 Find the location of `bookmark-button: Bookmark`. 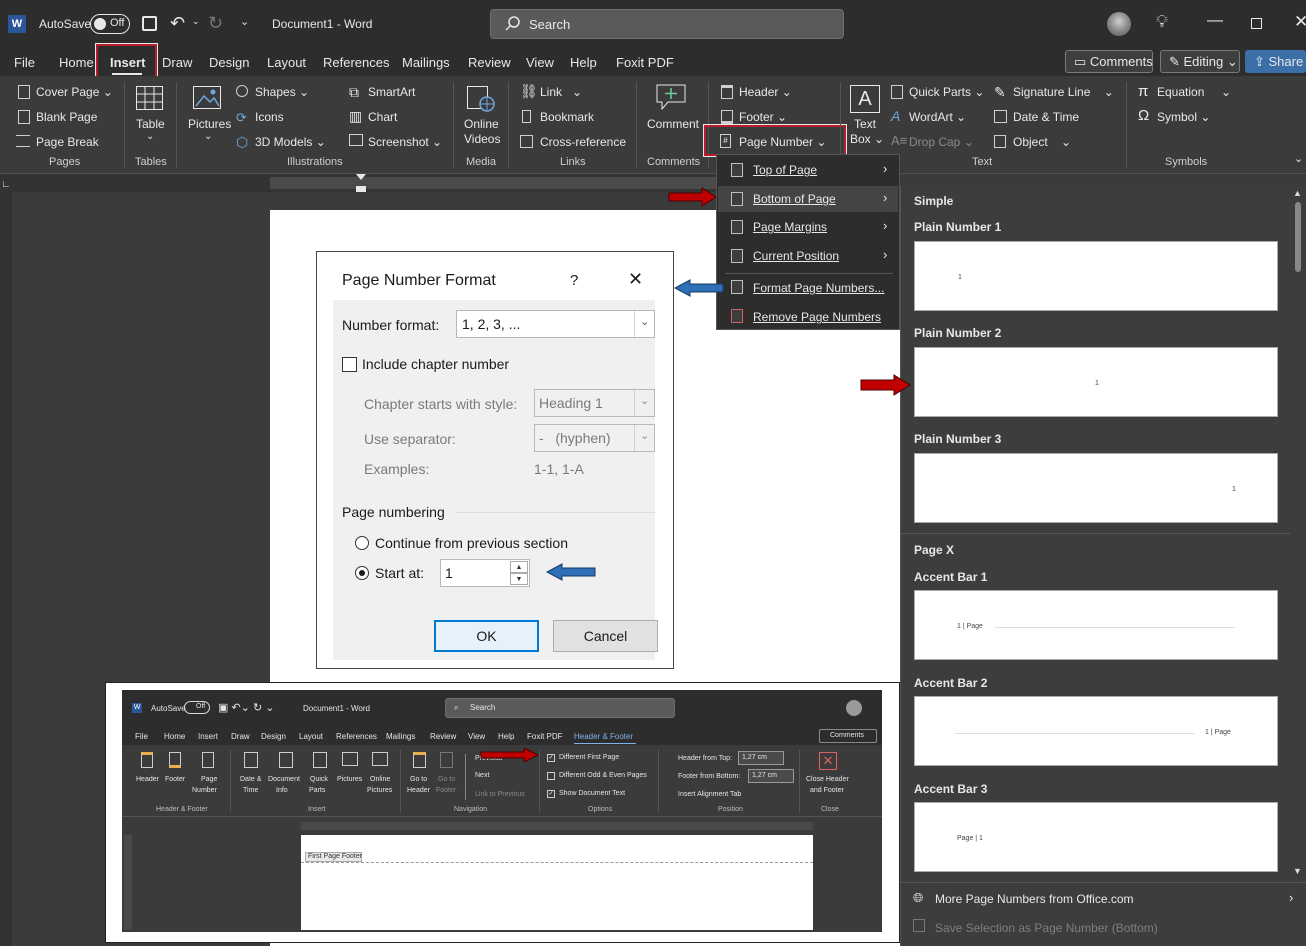

bookmark-button: Bookmark is located at coordinates (567, 117).